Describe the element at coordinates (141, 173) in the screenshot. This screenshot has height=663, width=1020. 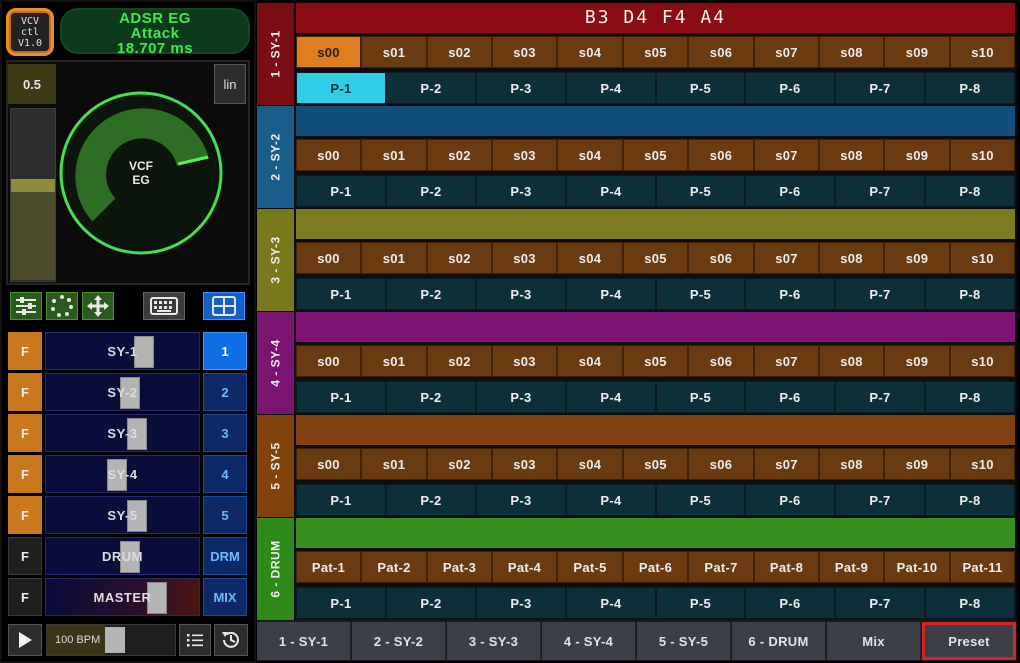
I see `vcf-eg-knob: VCF EG` at that location.